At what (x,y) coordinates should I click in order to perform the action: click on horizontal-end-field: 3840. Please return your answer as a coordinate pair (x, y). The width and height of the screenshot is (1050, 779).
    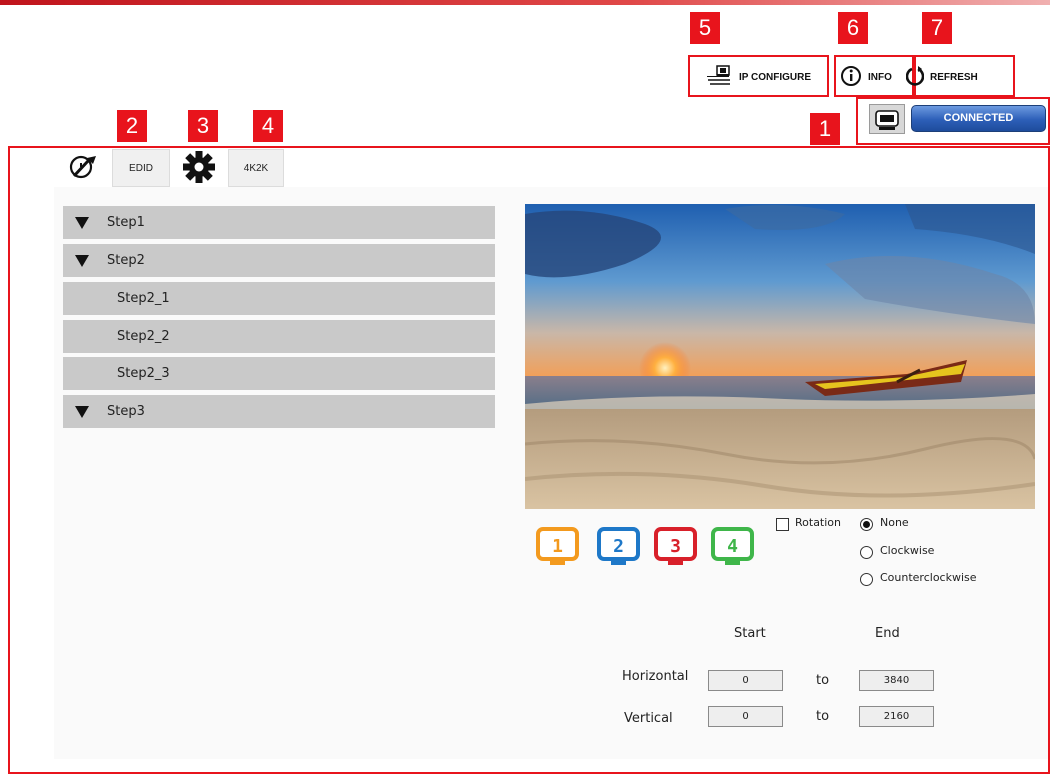
    Looking at the image, I should click on (896, 680).